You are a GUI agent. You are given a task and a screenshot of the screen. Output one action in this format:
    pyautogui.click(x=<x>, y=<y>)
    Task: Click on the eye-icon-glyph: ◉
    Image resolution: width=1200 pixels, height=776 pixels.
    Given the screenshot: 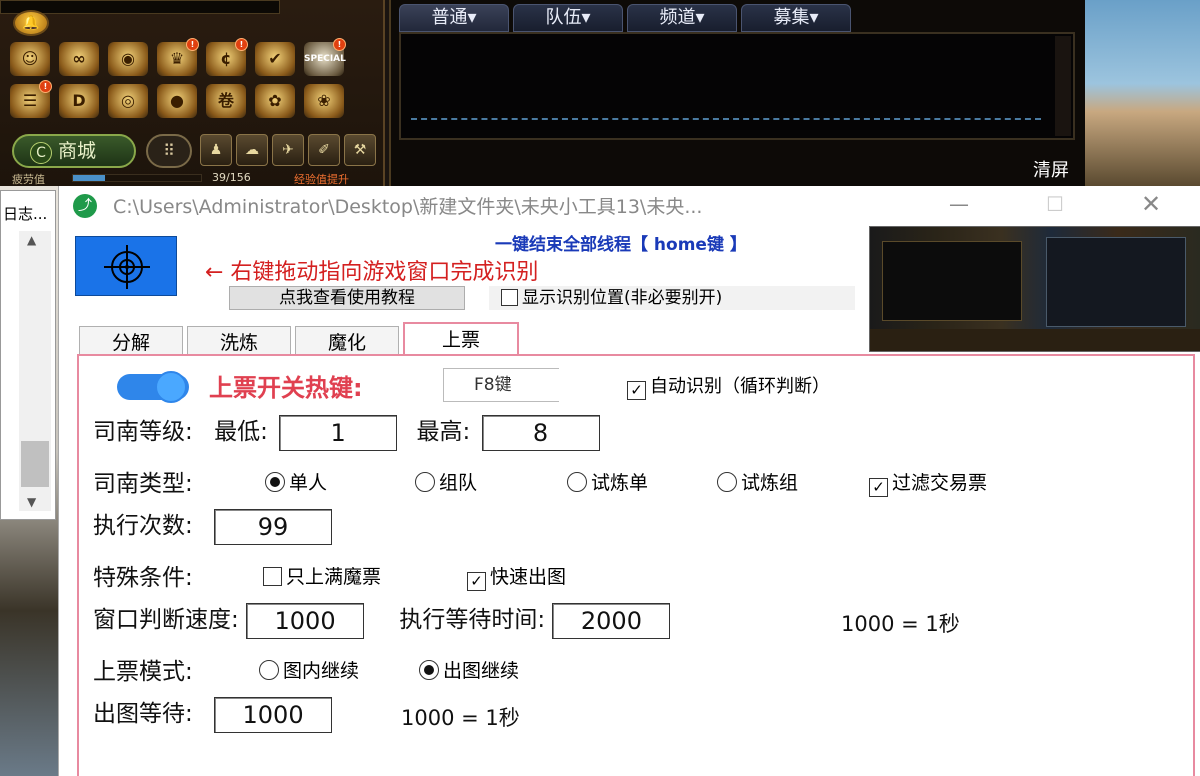 What is the action you would take?
    pyautogui.click(x=128, y=58)
    